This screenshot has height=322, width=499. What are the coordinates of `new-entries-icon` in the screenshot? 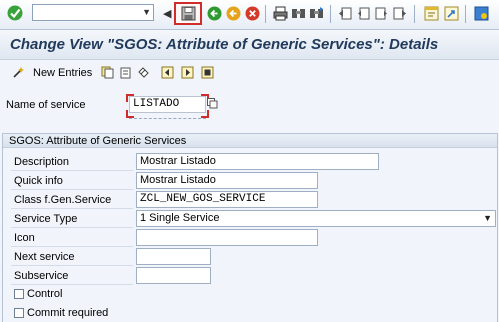 It's located at (18, 72).